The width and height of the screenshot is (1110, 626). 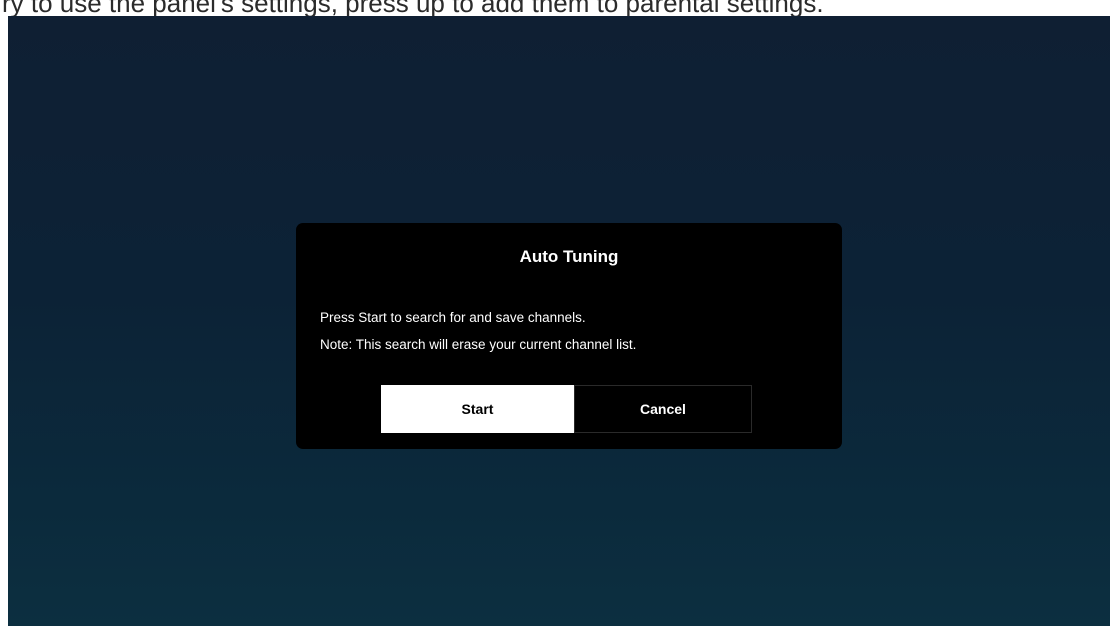 I want to click on start-button: Start, so click(x=477, y=409).